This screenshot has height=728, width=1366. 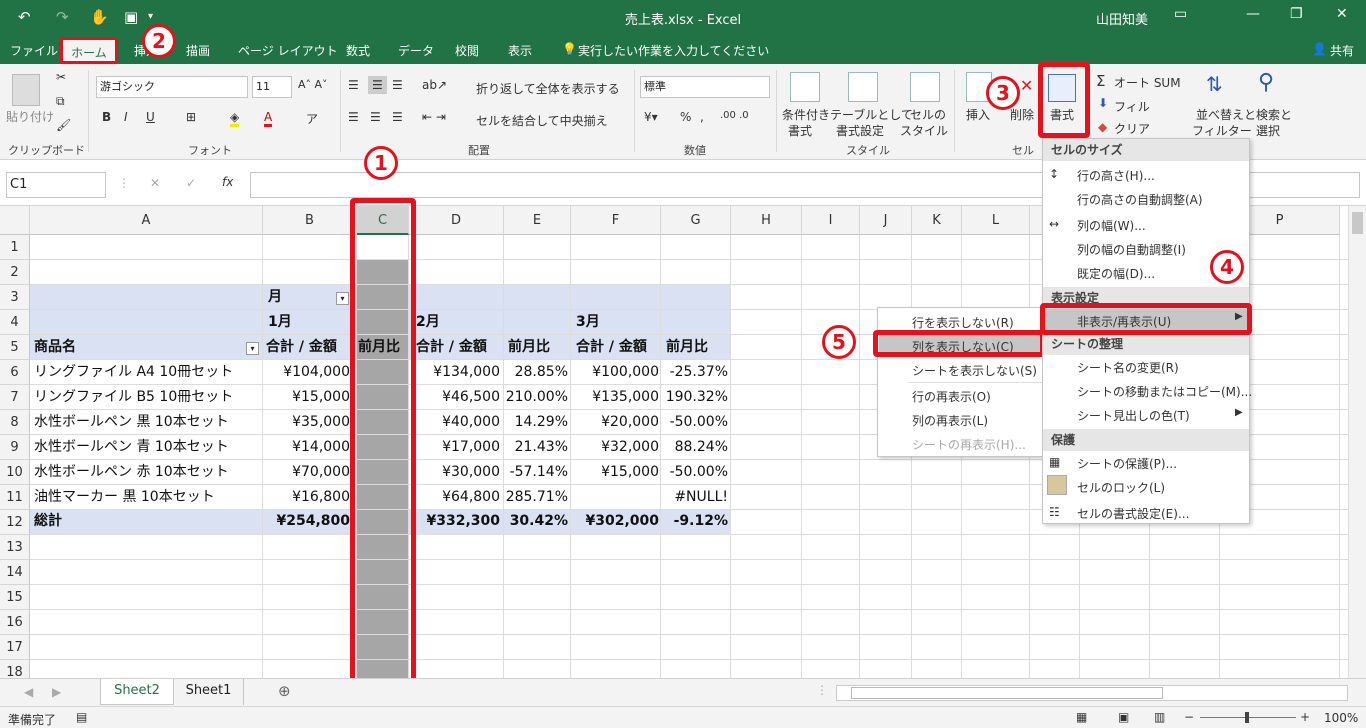 I want to click on insert-cells-button: 挿入, so click(x=978, y=114).